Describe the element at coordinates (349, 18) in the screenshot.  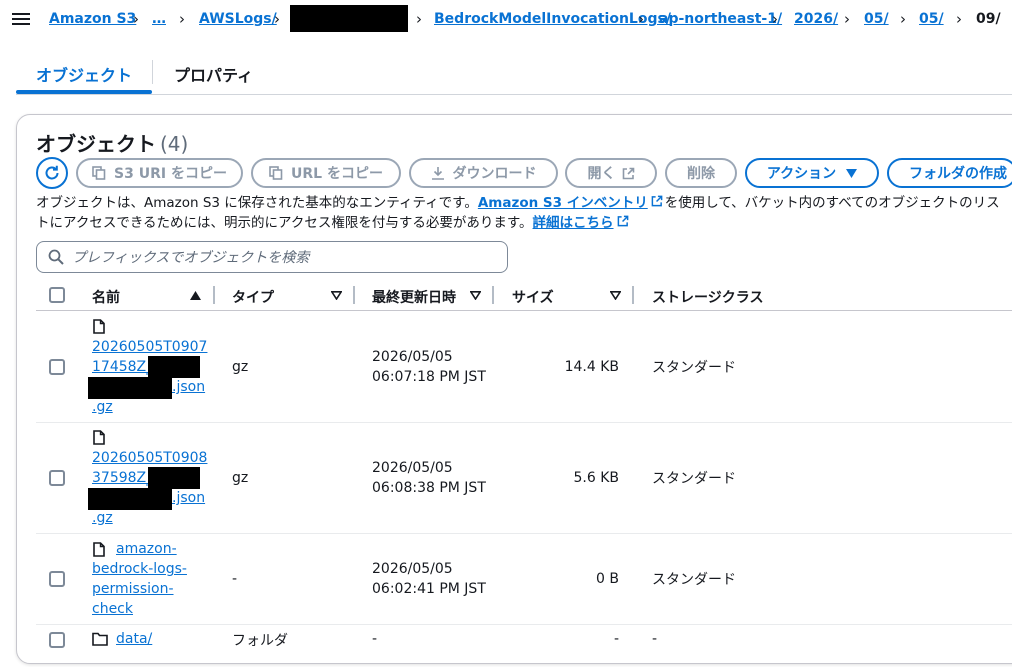
I see `redacted-account-id` at that location.